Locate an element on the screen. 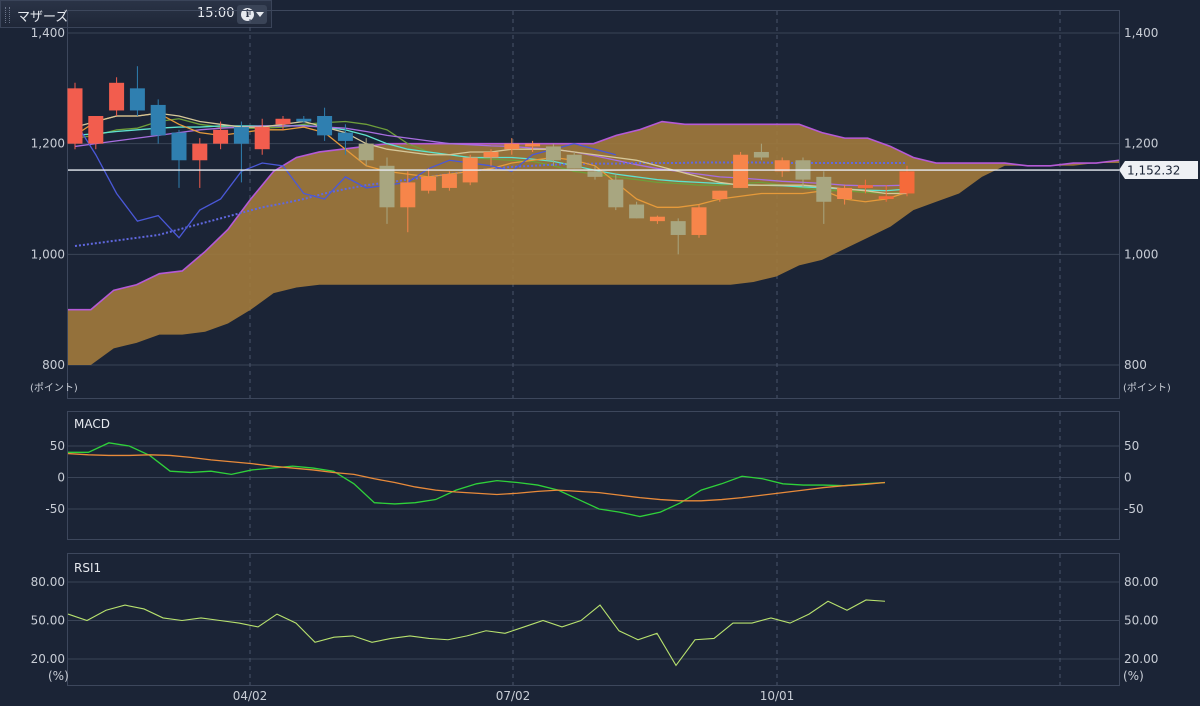  macd-ytick-left: 50 is located at coordinates (57, 446).